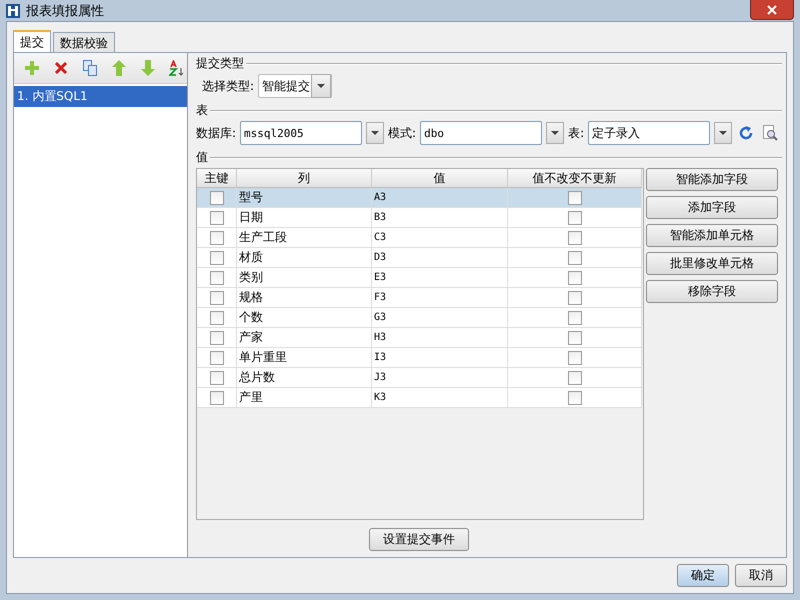  What do you see at coordinates (304, 378) in the screenshot?
I see `table-cell: 总片数` at bounding box center [304, 378].